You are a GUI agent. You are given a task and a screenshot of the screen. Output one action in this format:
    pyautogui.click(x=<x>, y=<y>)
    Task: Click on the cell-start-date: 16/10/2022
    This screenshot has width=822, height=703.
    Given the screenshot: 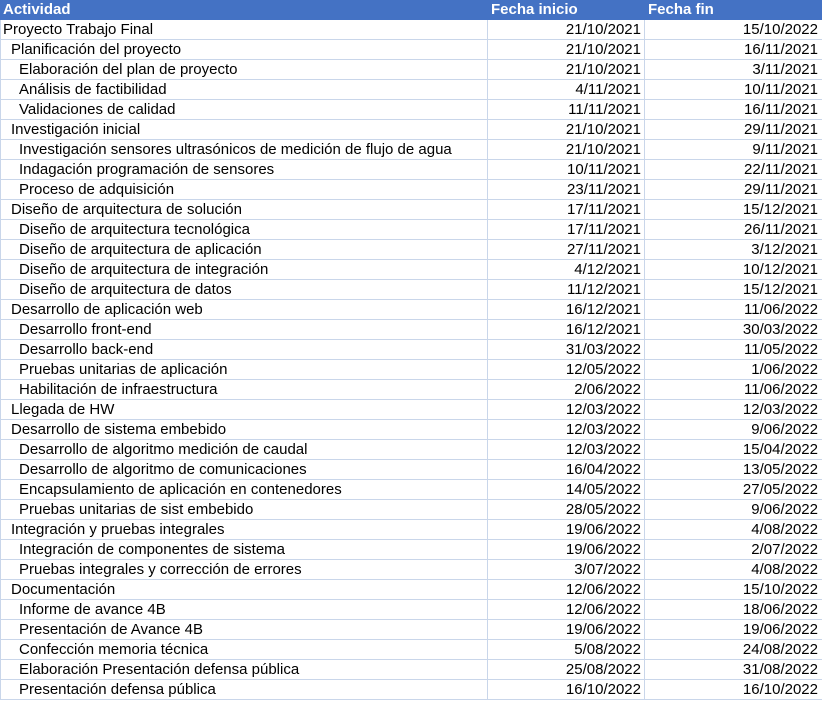 What is the action you would take?
    pyautogui.click(x=566, y=689)
    